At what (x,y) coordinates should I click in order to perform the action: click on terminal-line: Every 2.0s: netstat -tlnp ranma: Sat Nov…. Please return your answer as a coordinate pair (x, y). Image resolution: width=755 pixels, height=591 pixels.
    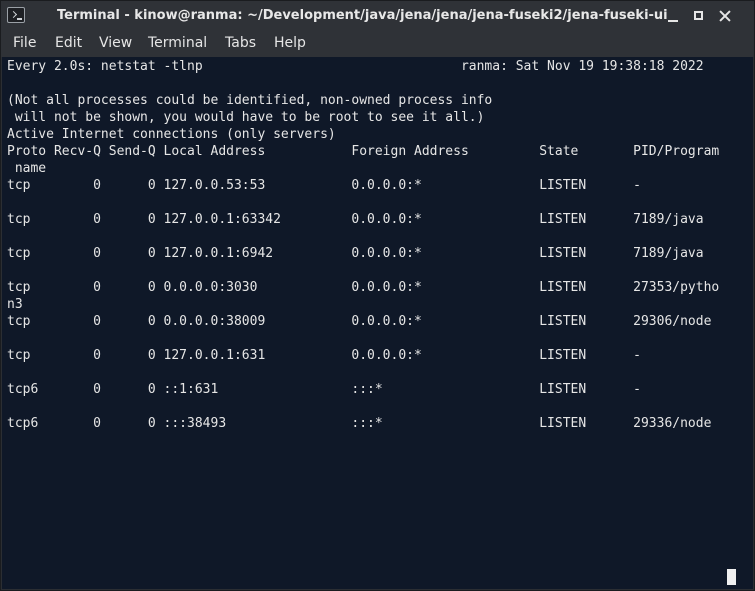
    Looking at the image, I should click on (355, 66).